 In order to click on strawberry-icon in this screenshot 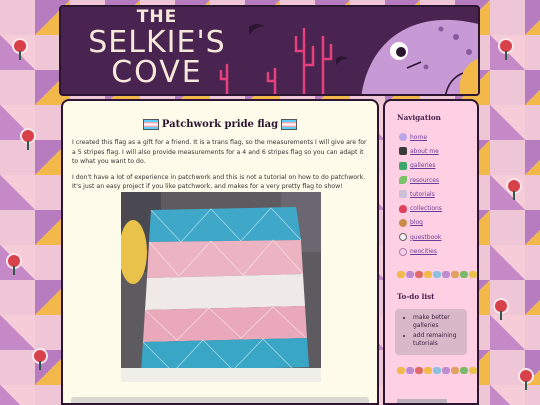, I will do `click(403, 208)`.